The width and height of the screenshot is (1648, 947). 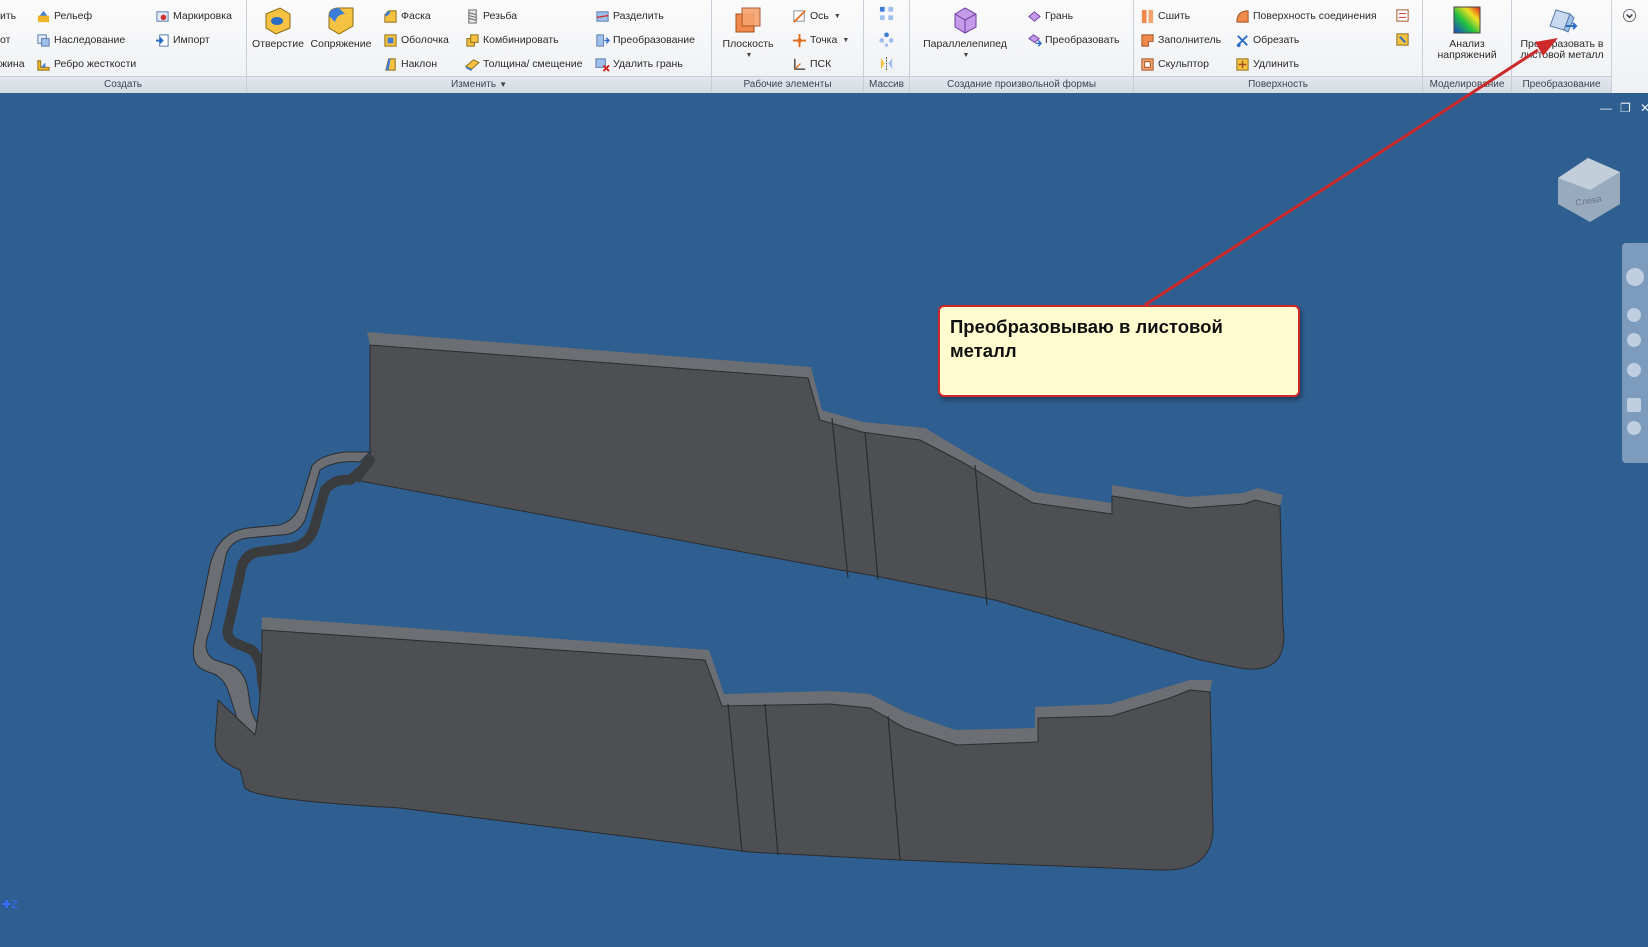 I want to click on sculpt-label: Скульптор, so click(x=1183, y=64).